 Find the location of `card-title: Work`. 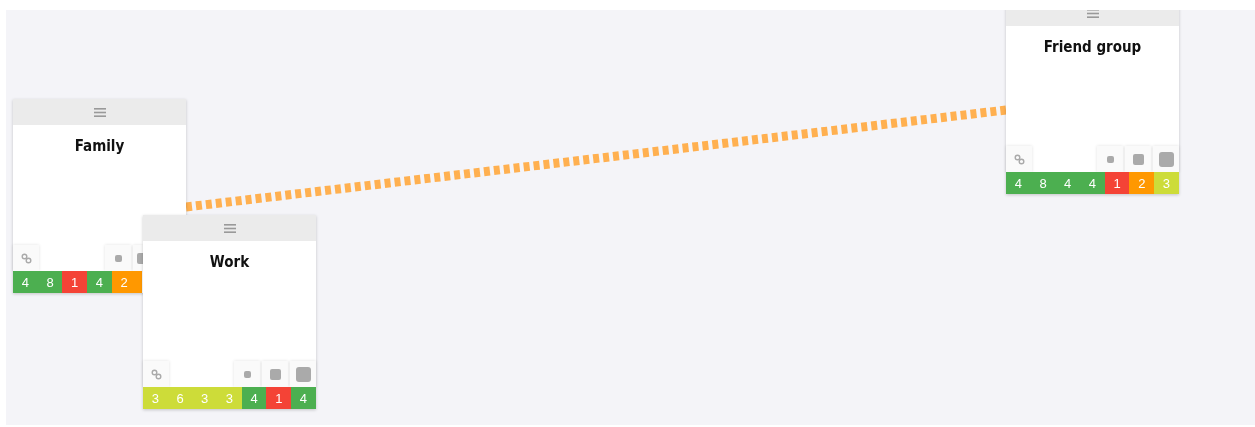

card-title: Work is located at coordinates (229, 262).